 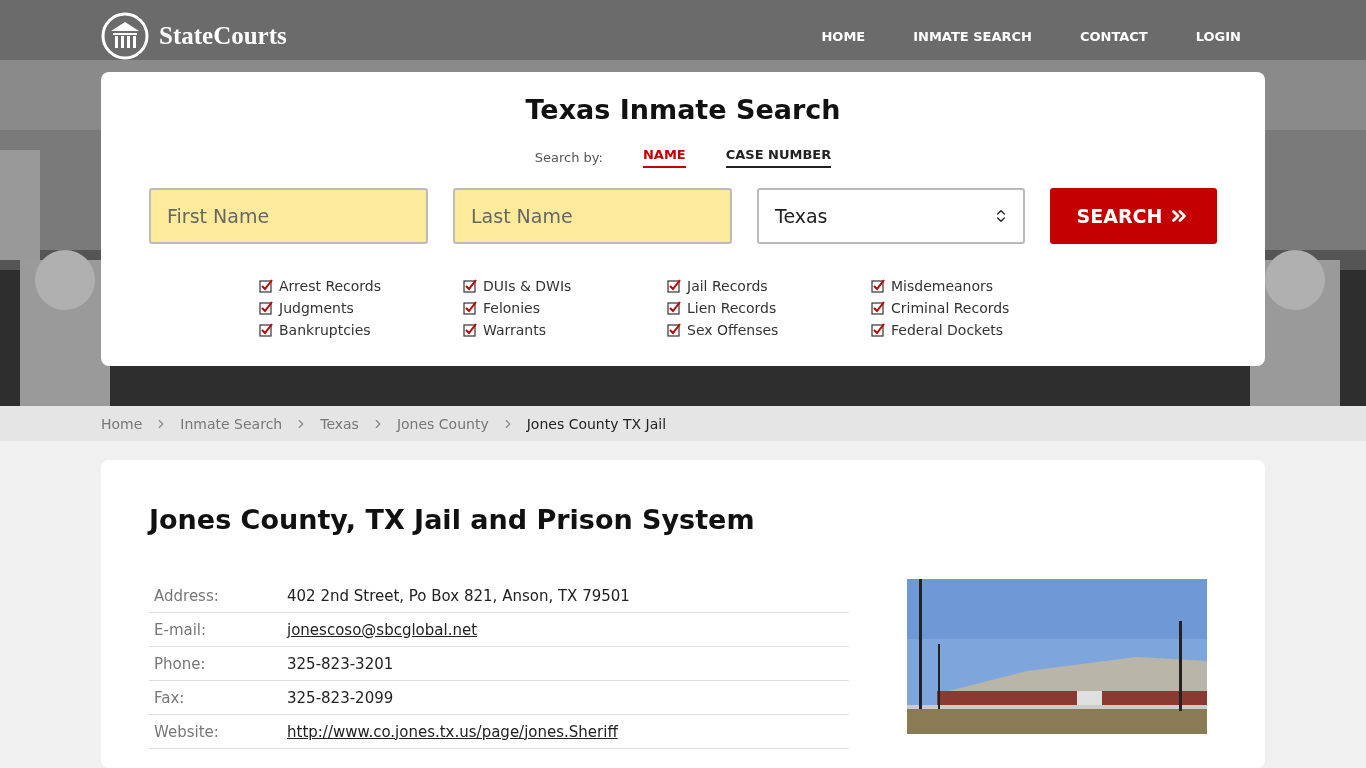 What do you see at coordinates (325, 330) in the screenshot?
I see `option-label: Bankruptcies` at bounding box center [325, 330].